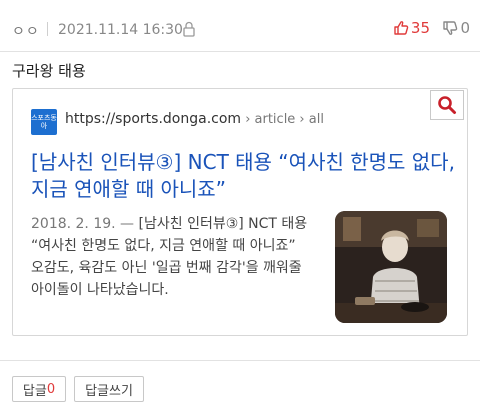  Describe the element at coordinates (153, 119) in the screenshot. I see `url-domain: https://sports.donga.com` at that location.